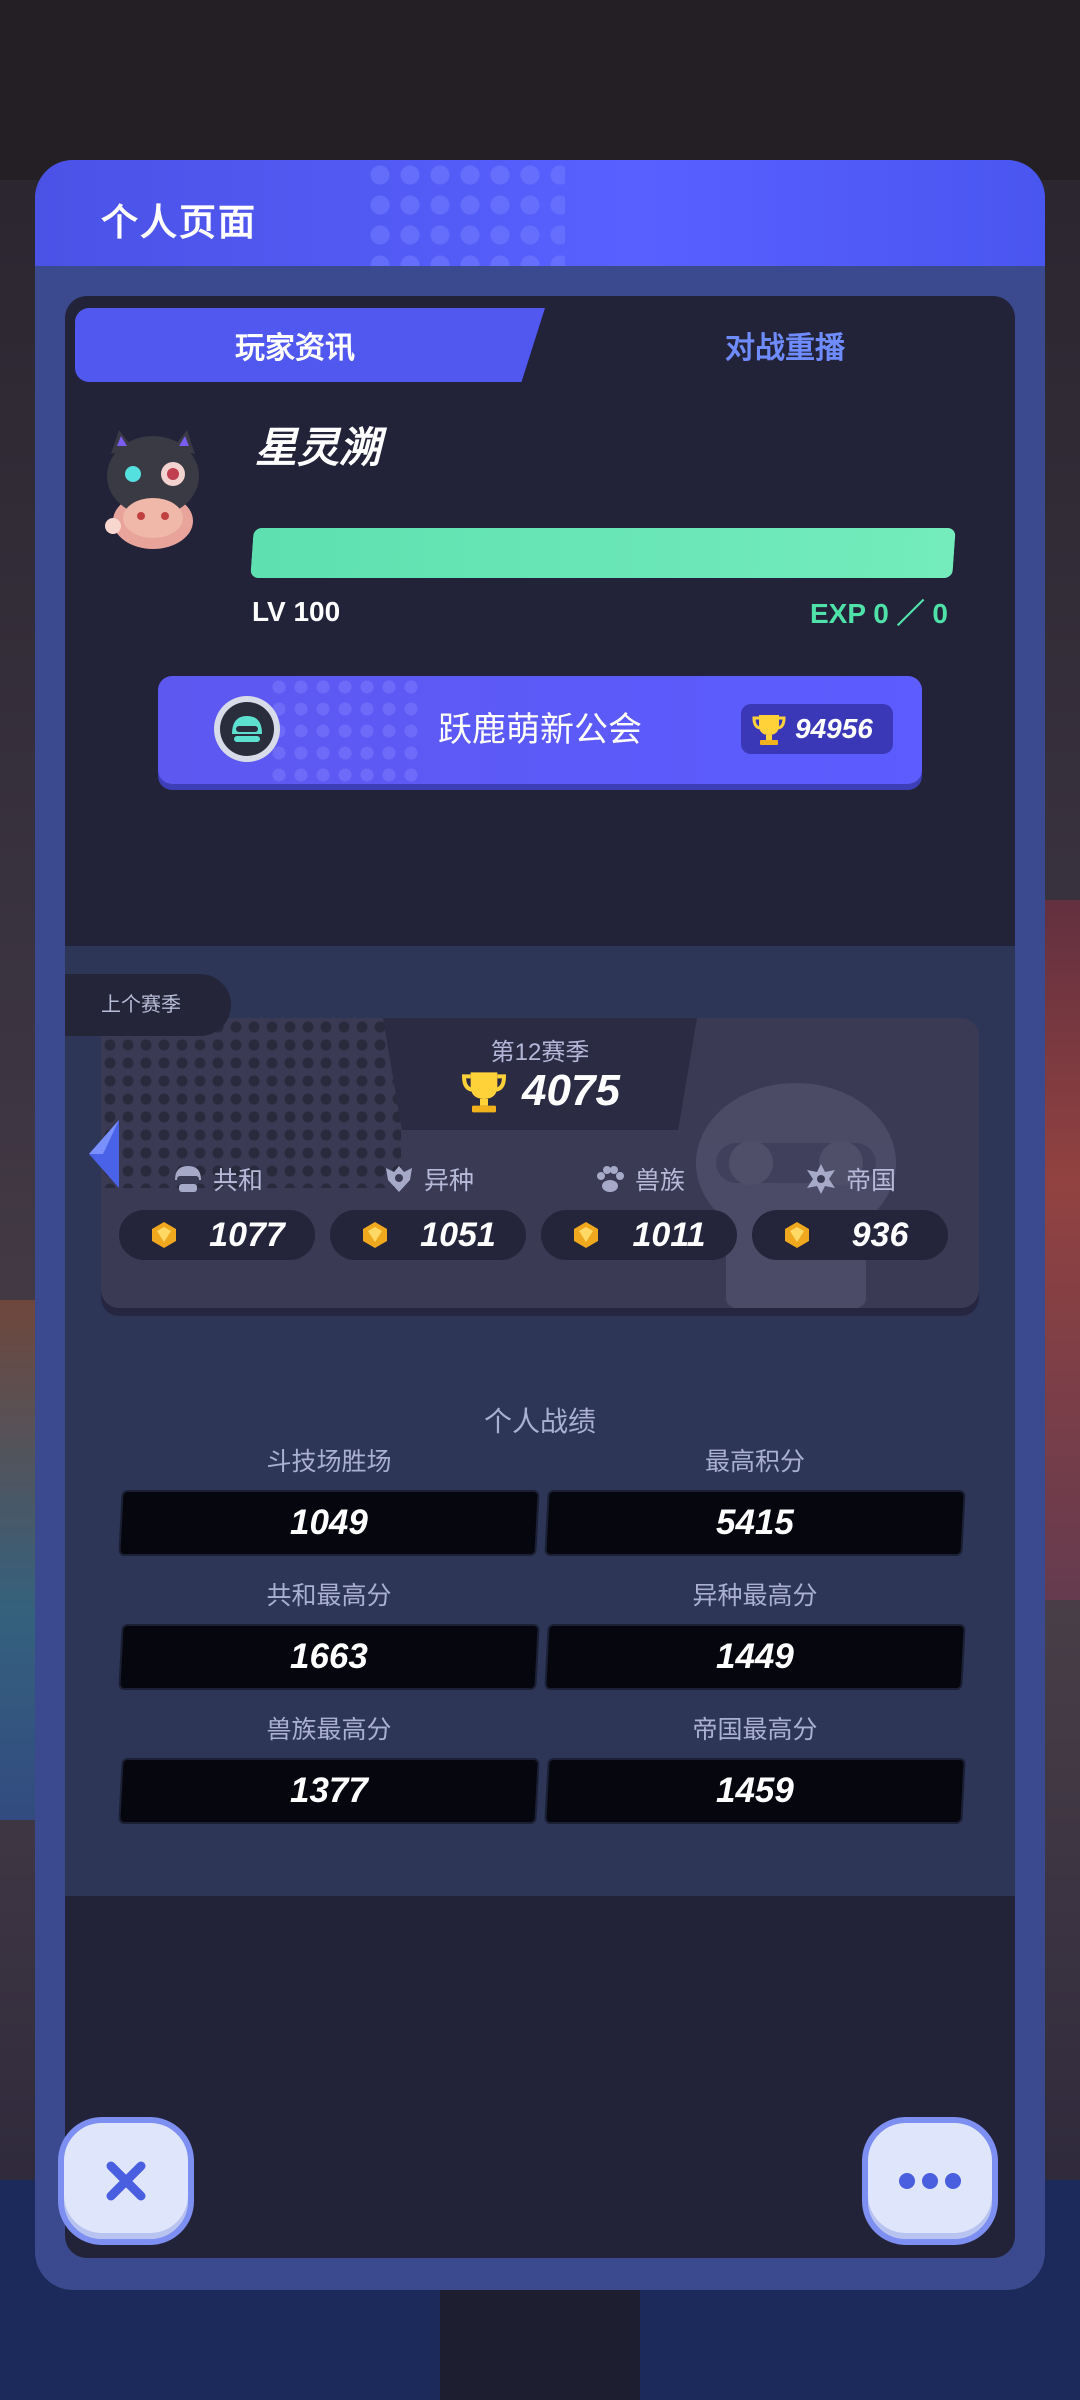 Image resolution: width=1080 pixels, height=2400 pixels. What do you see at coordinates (329, 1499) in the screenshot?
I see `stat-arena-wins: 斗技场胜场 1049` at bounding box center [329, 1499].